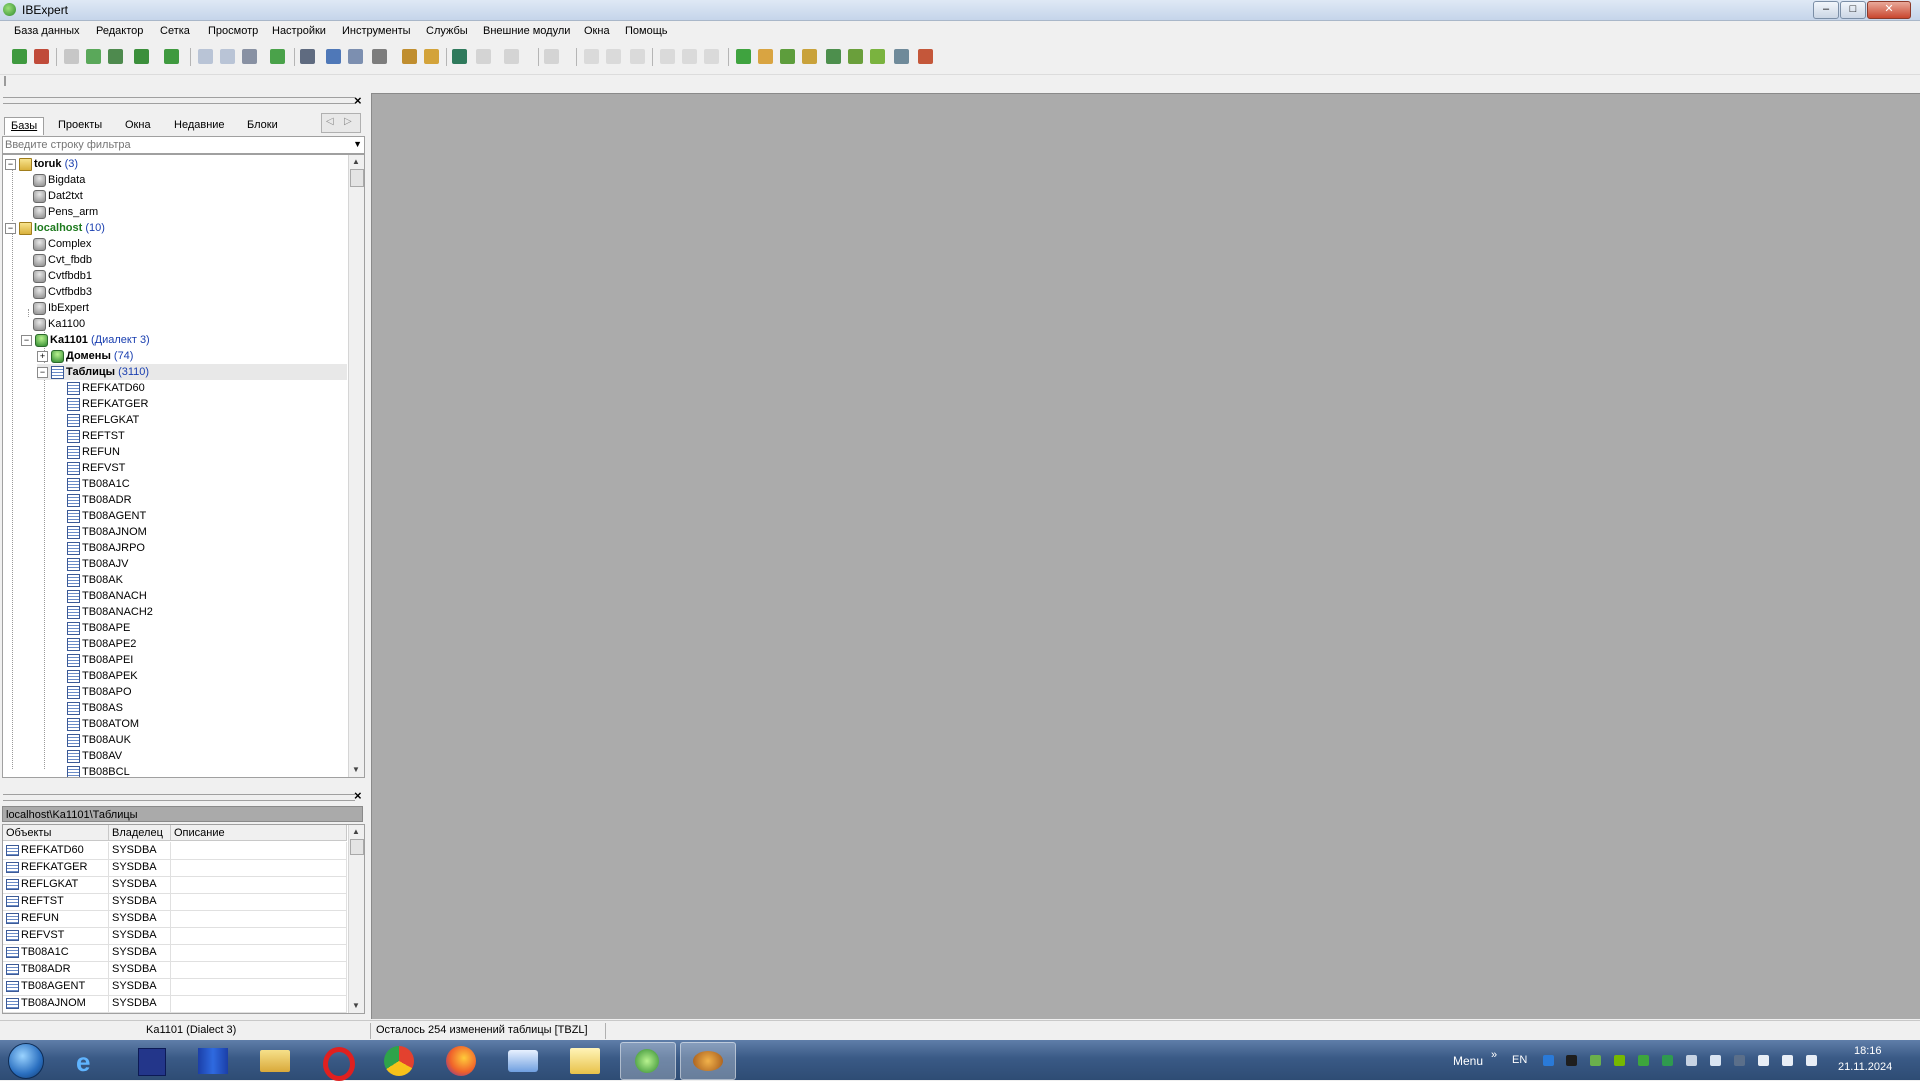  What do you see at coordinates (1619, 1060) in the screenshot?
I see `nvidia-icon` at bounding box center [1619, 1060].